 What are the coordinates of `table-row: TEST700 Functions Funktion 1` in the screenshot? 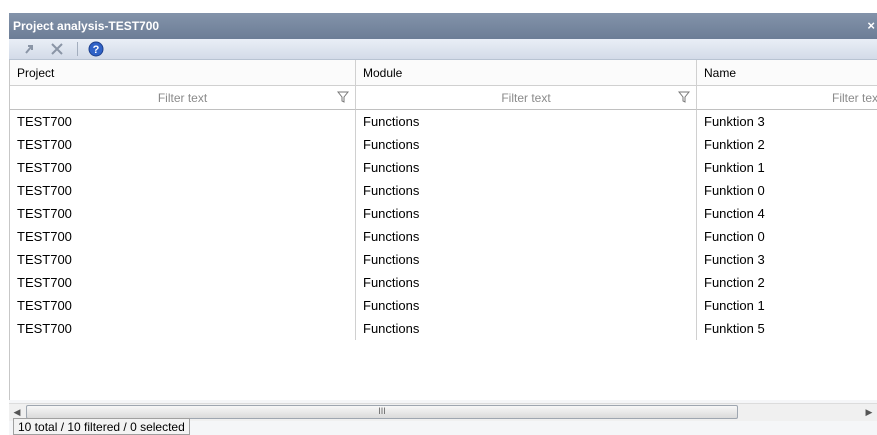 It's located at (443, 167).